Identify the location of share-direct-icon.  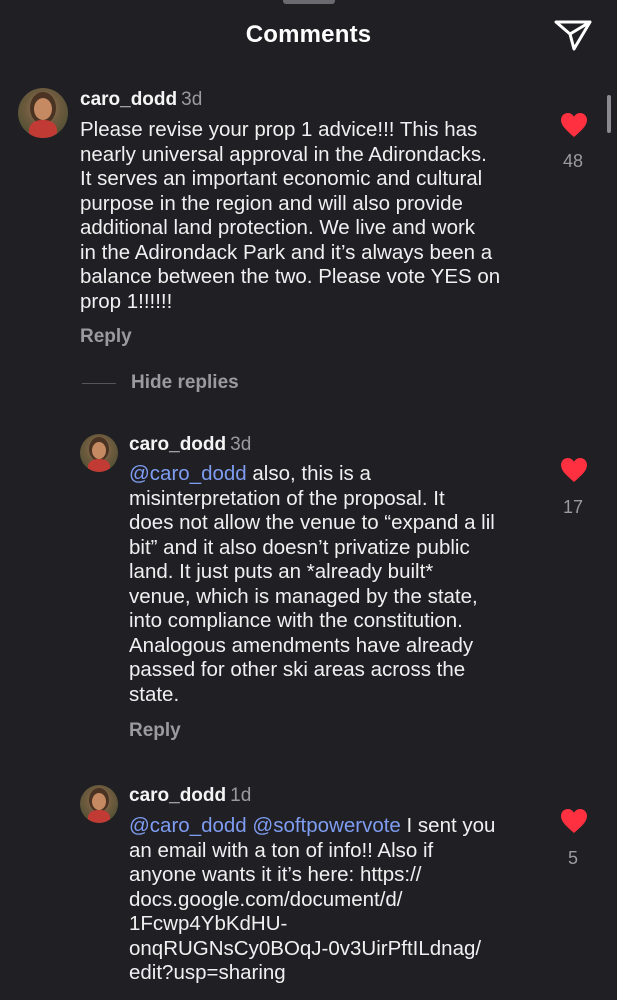
(573, 35).